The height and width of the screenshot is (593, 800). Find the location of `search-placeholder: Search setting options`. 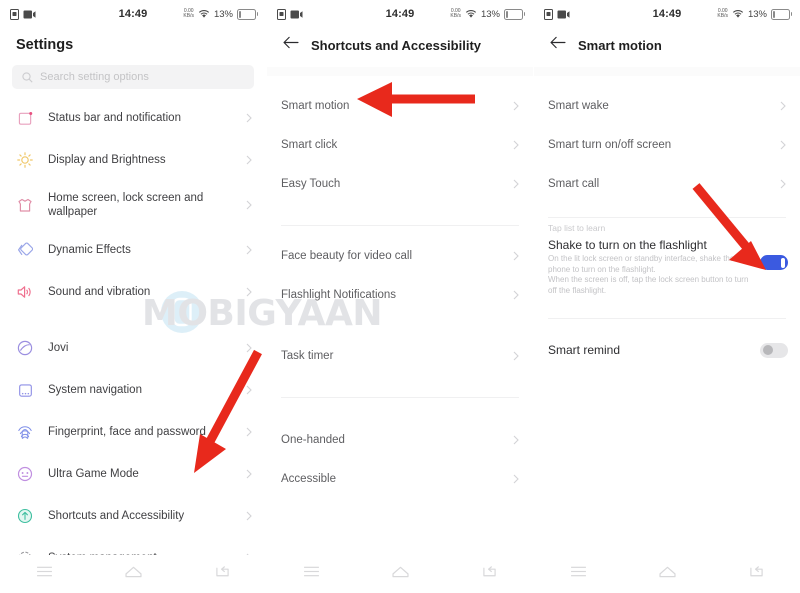

search-placeholder: Search setting options is located at coordinates (94, 77).